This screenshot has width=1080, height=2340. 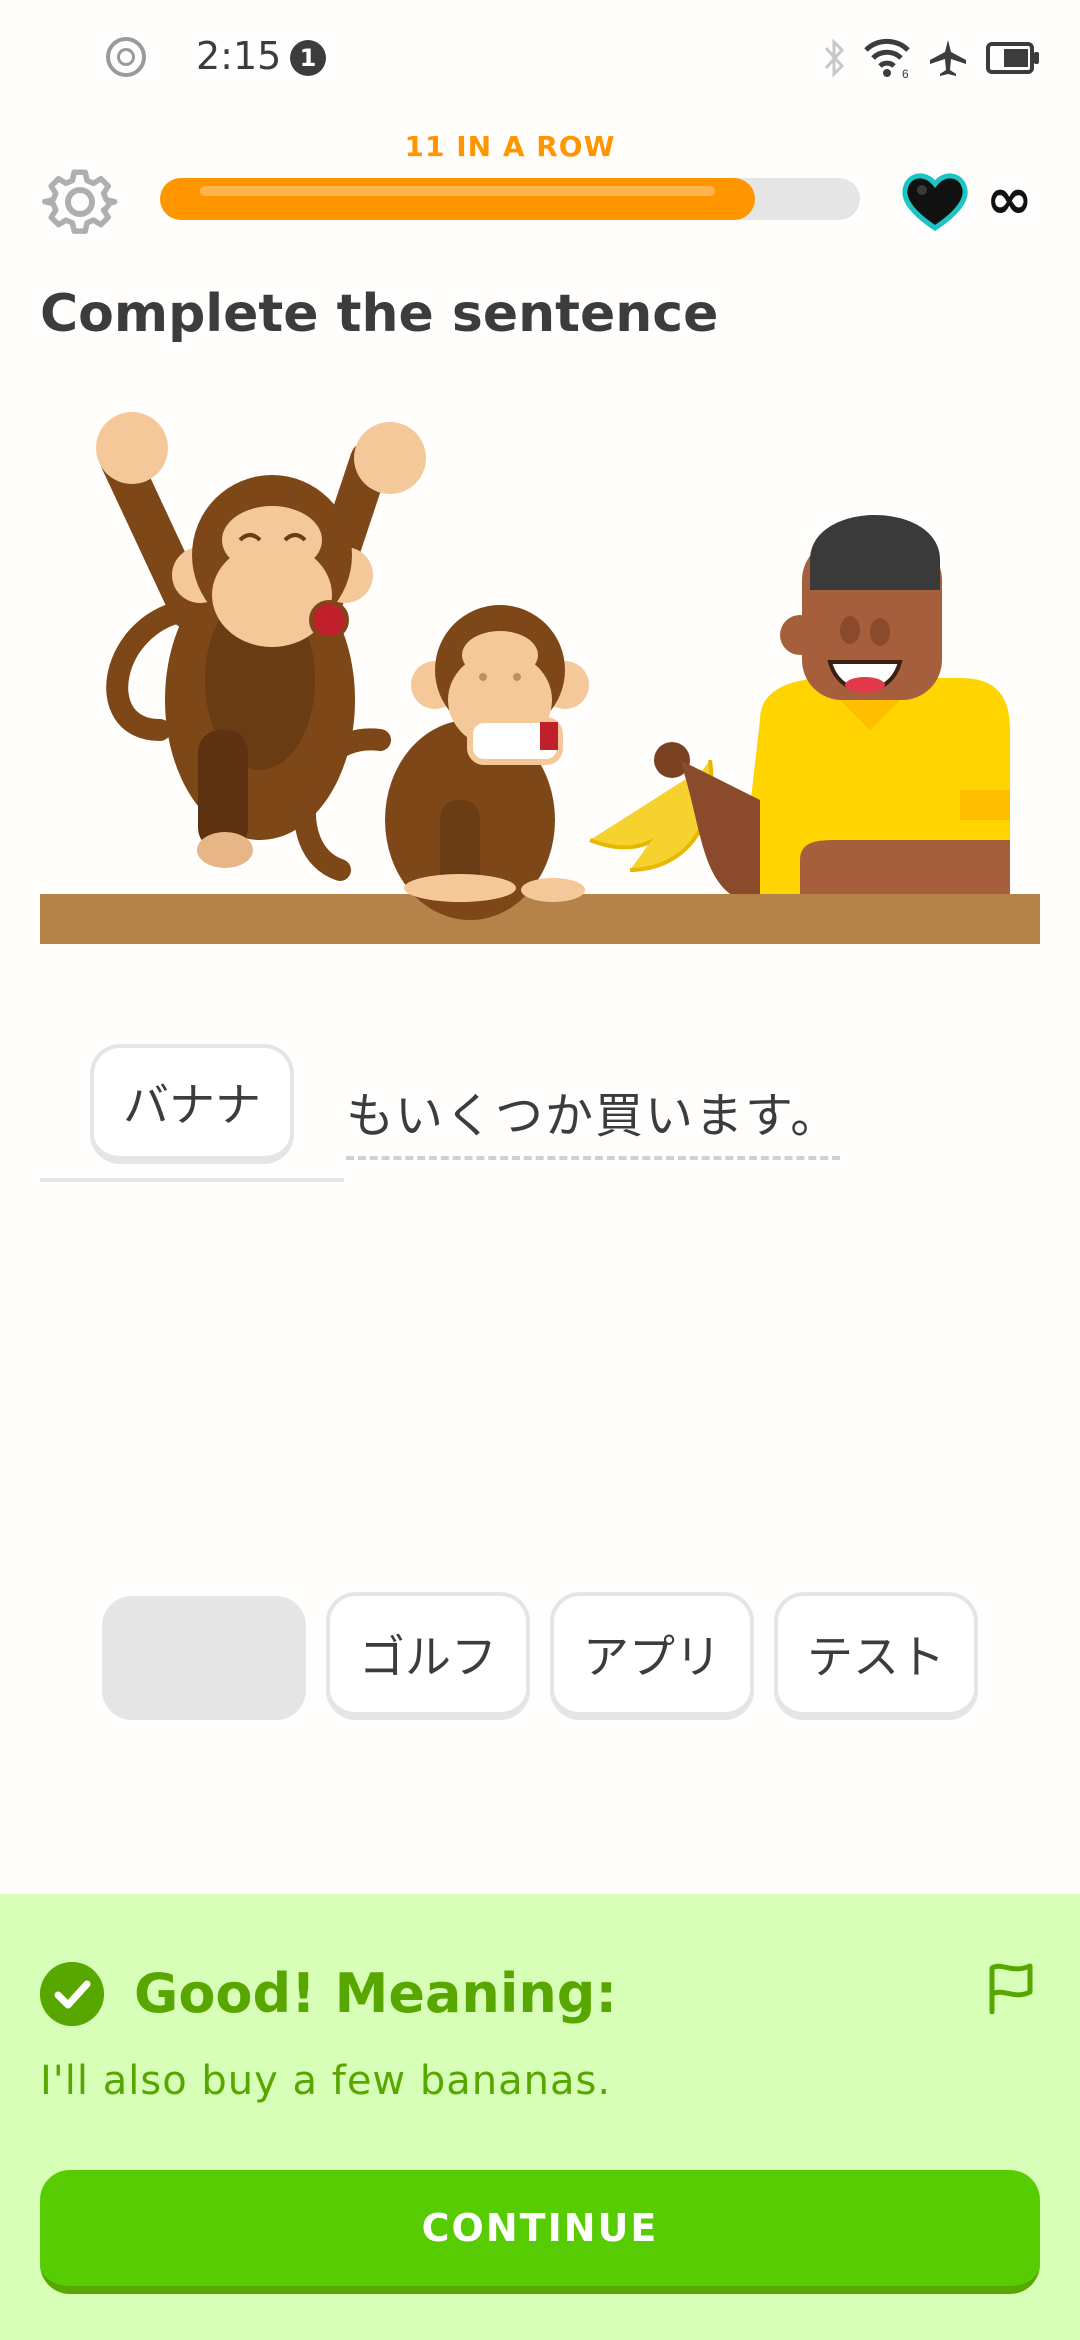 What do you see at coordinates (1012, 58) in the screenshot?
I see `battery-icon` at bounding box center [1012, 58].